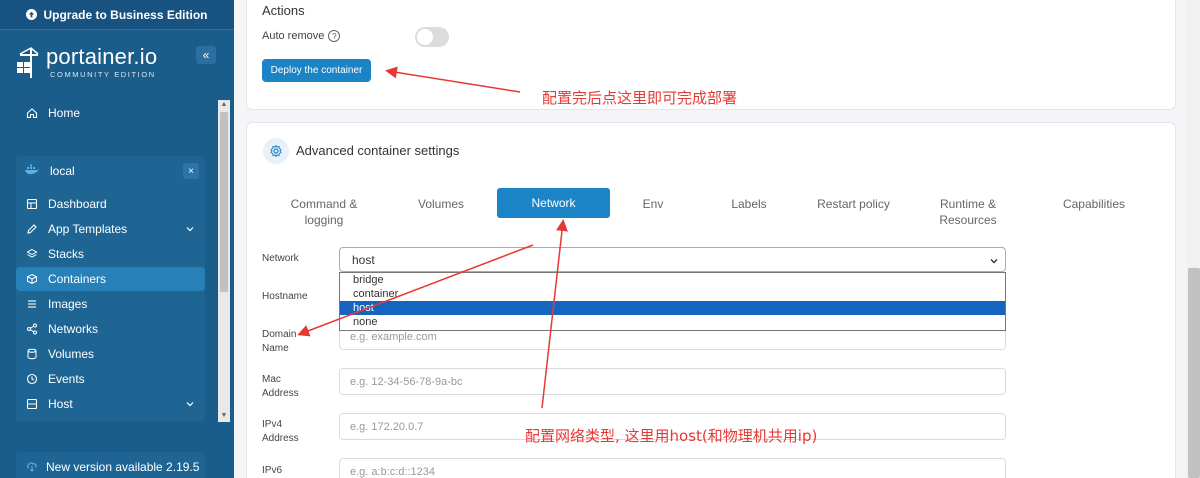 The width and height of the screenshot is (1200, 478). Describe the element at coordinates (103, 74) in the screenshot. I see `logo-edition: COMMUNITY EDITION` at that location.